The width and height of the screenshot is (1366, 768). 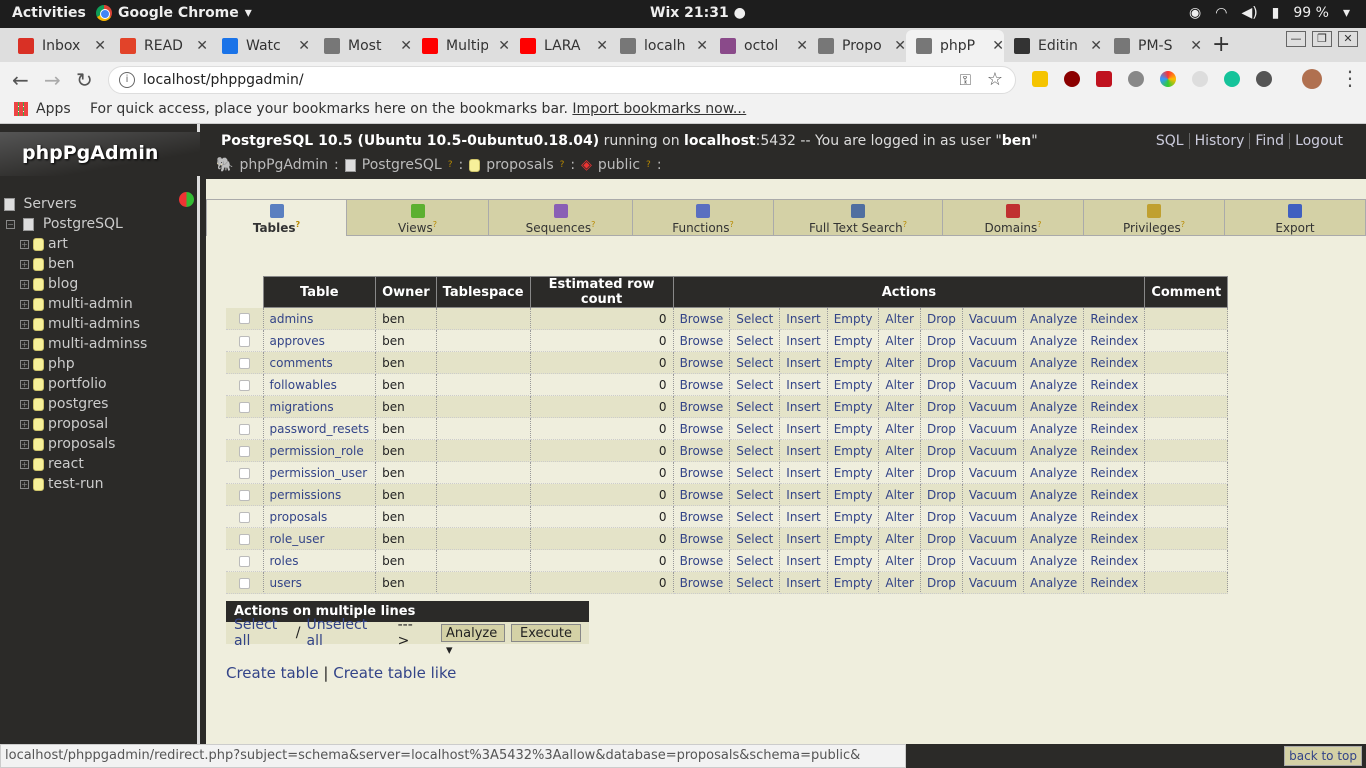 What do you see at coordinates (100, 154) in the screenshot?
I see `logo: phpPgAdmin` at bounding box center [100, 154].